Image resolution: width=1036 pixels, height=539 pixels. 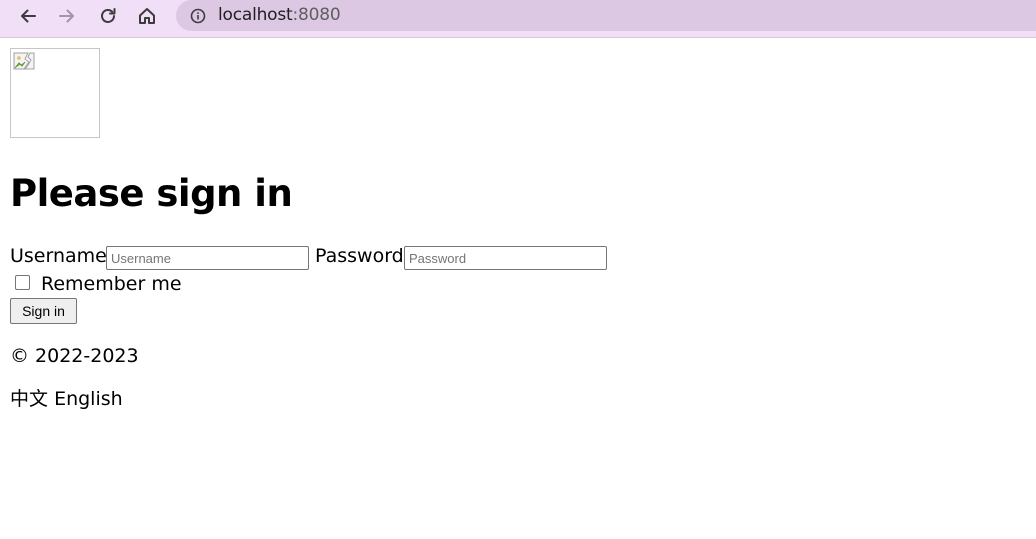 I want to click on reload-icon, so click(x=108, y=15).